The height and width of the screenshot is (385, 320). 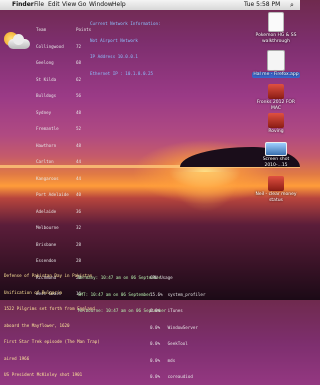 What do you see at coordinates (174, 327) in the screenshot?
I see `cpu-line: 0.0% WindowServer` at bounding box center [174, 327].